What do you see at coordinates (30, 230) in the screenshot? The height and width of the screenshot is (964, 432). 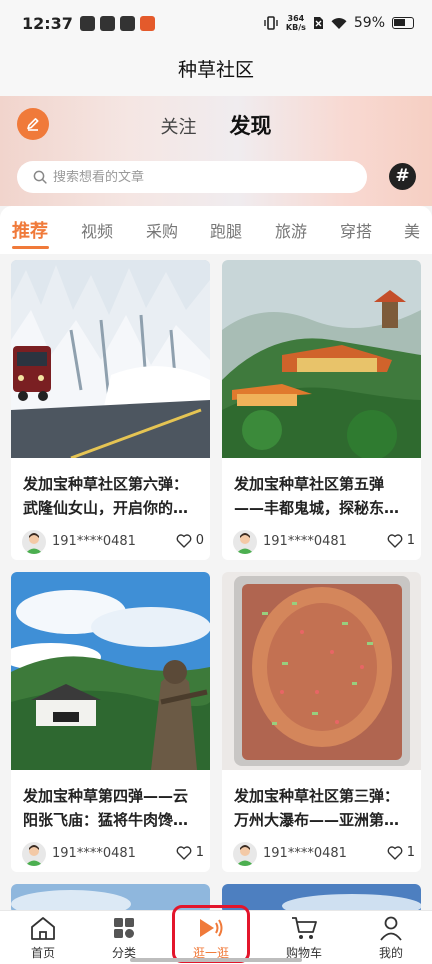 I see `category-recommended: 推荐` at bounding box center [30, 230].